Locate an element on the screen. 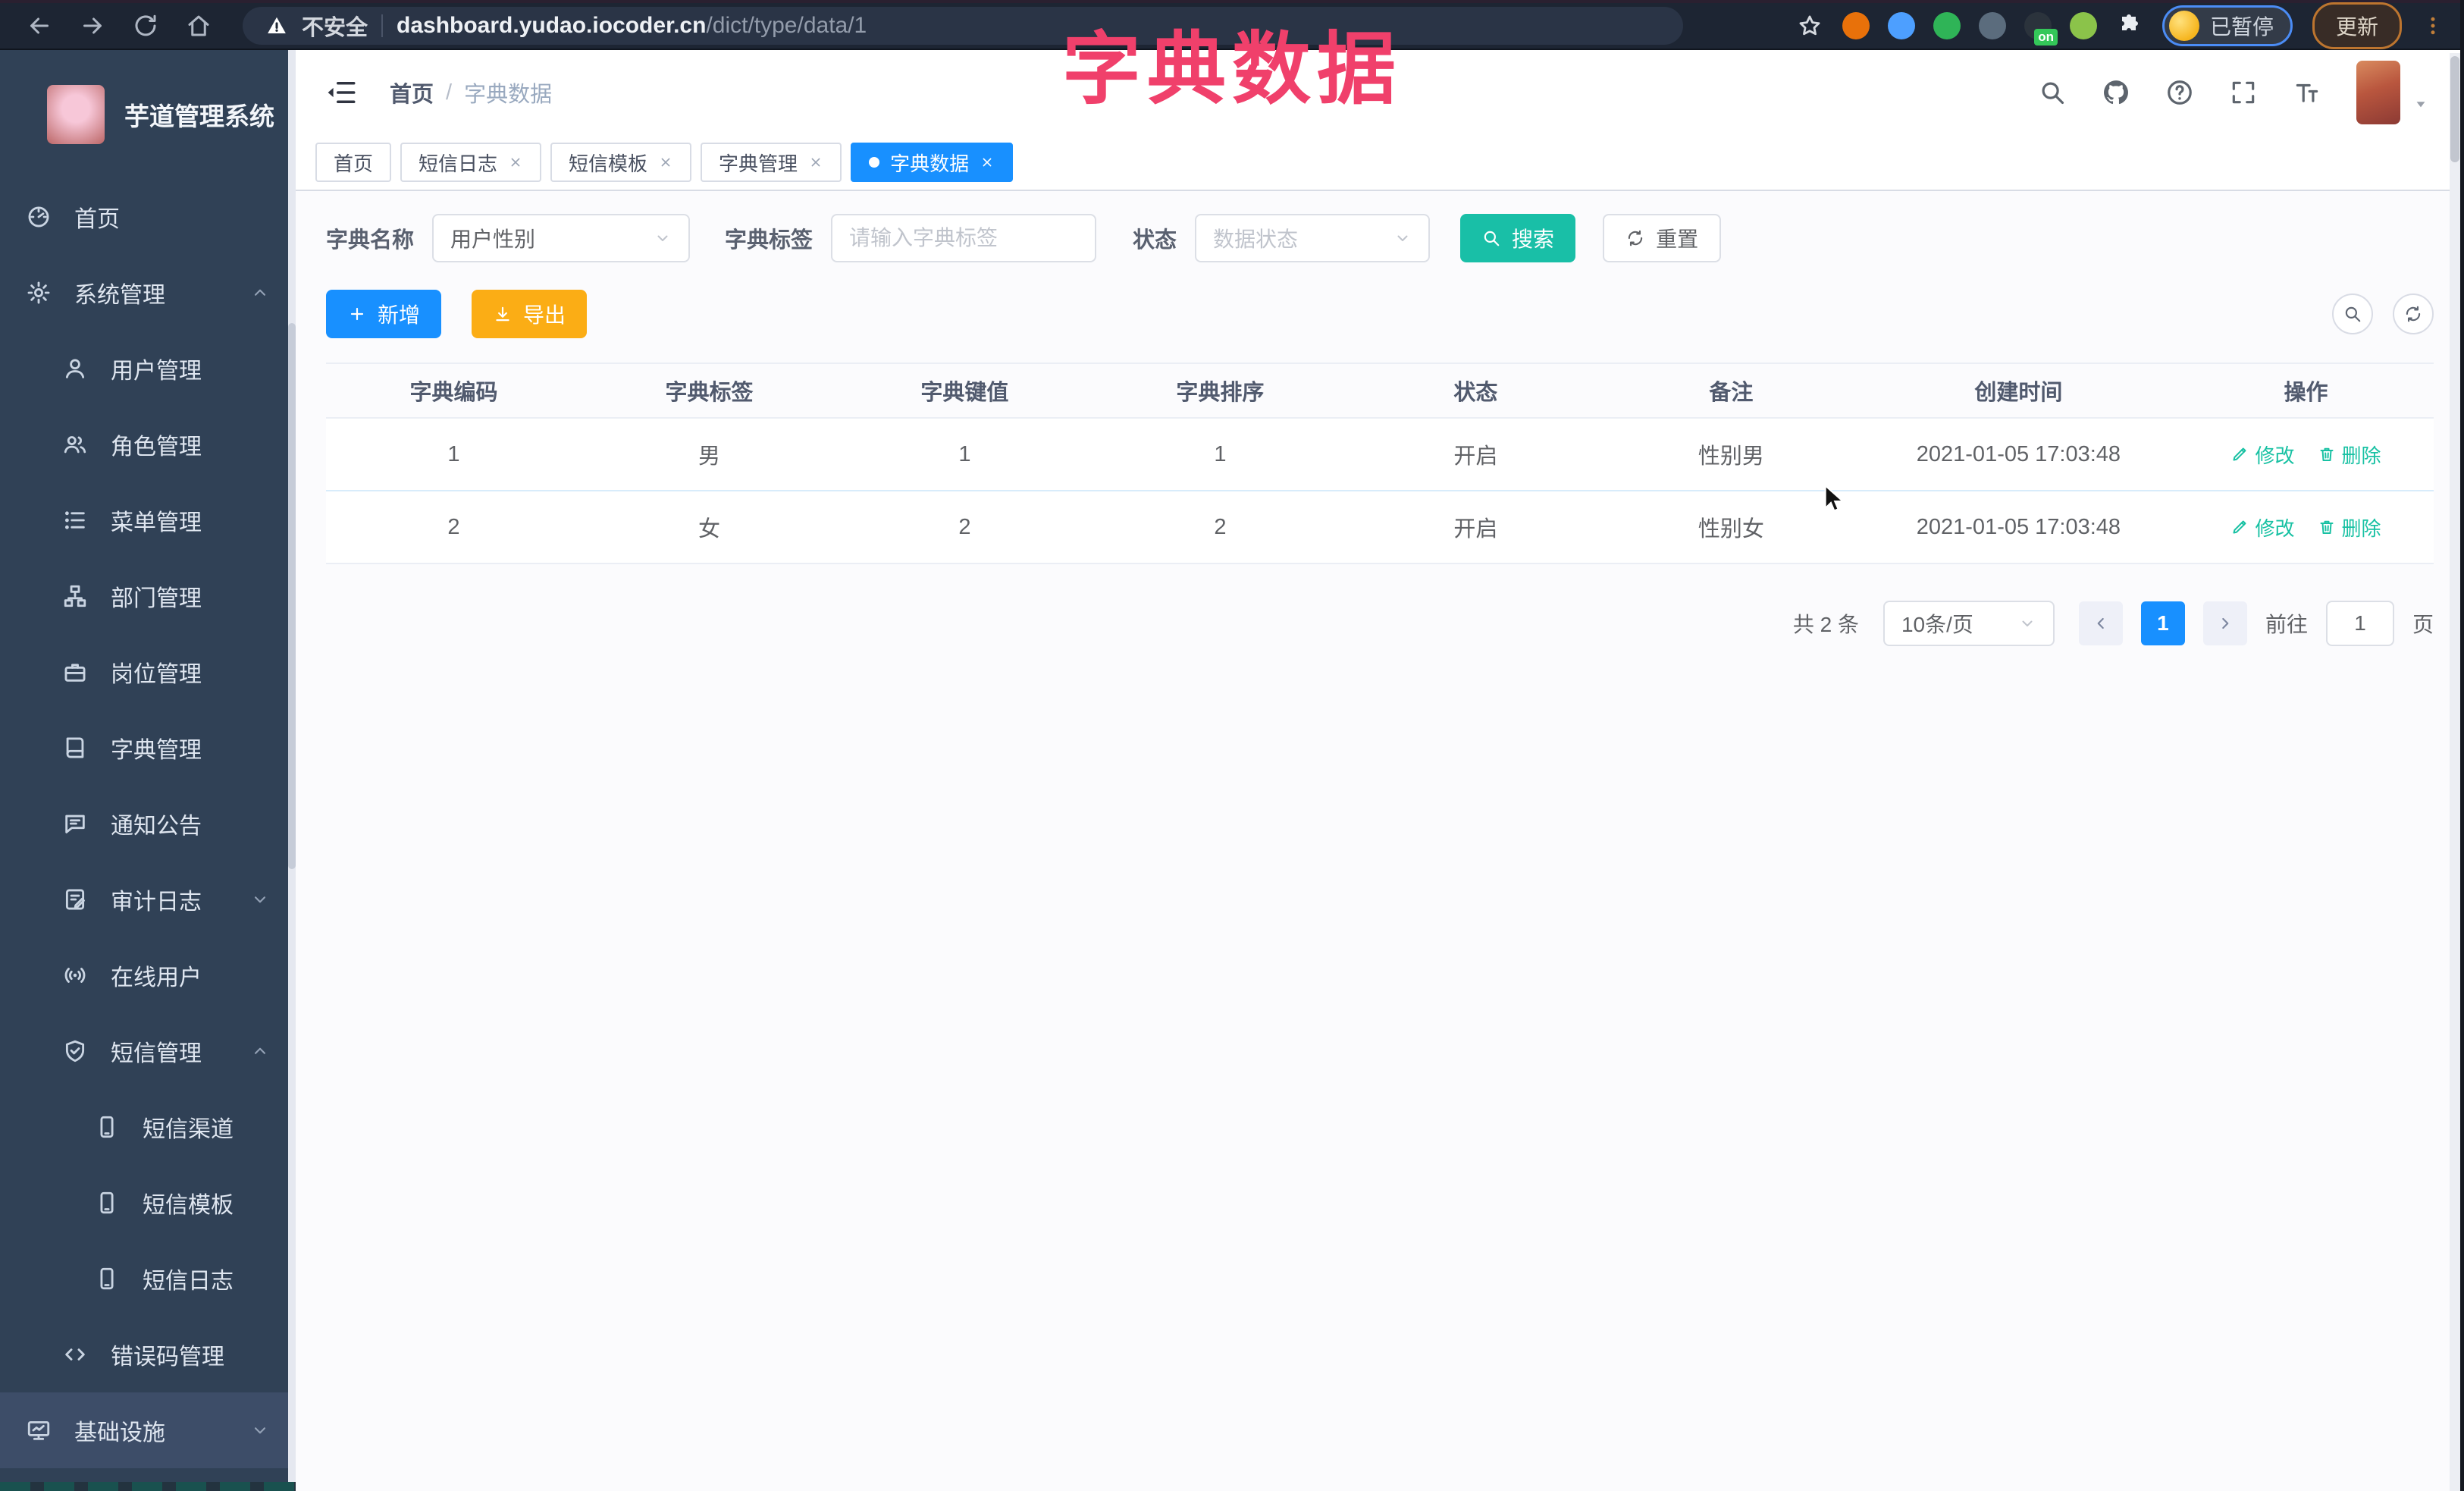 This screenshot has height=1491, width=2464. sidebar-scrollbar-thumb is located at coordinates (292, 596).